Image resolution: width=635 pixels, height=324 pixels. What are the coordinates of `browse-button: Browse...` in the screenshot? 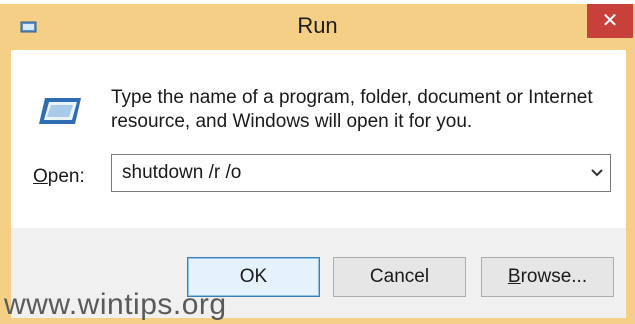 It's located at (547, 277).